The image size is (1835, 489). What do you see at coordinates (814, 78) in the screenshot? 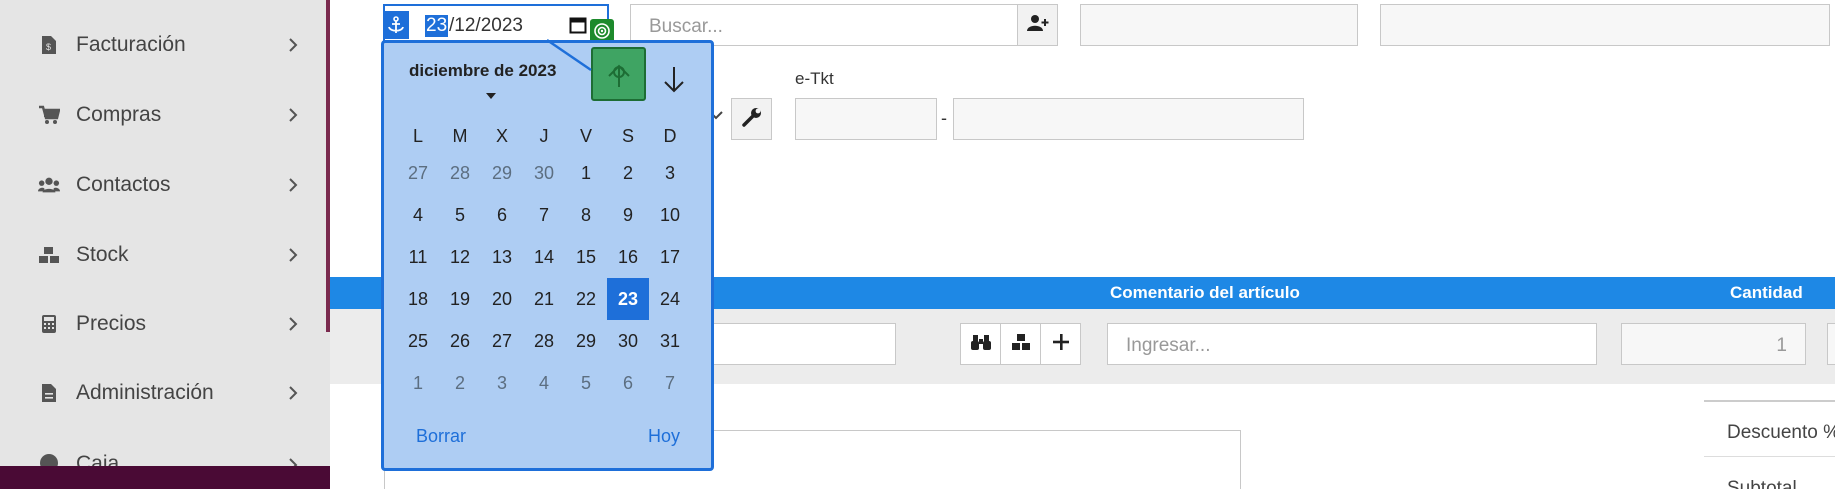
I see `etkt-label: e-Tkt` at bounding box center [814, 78].